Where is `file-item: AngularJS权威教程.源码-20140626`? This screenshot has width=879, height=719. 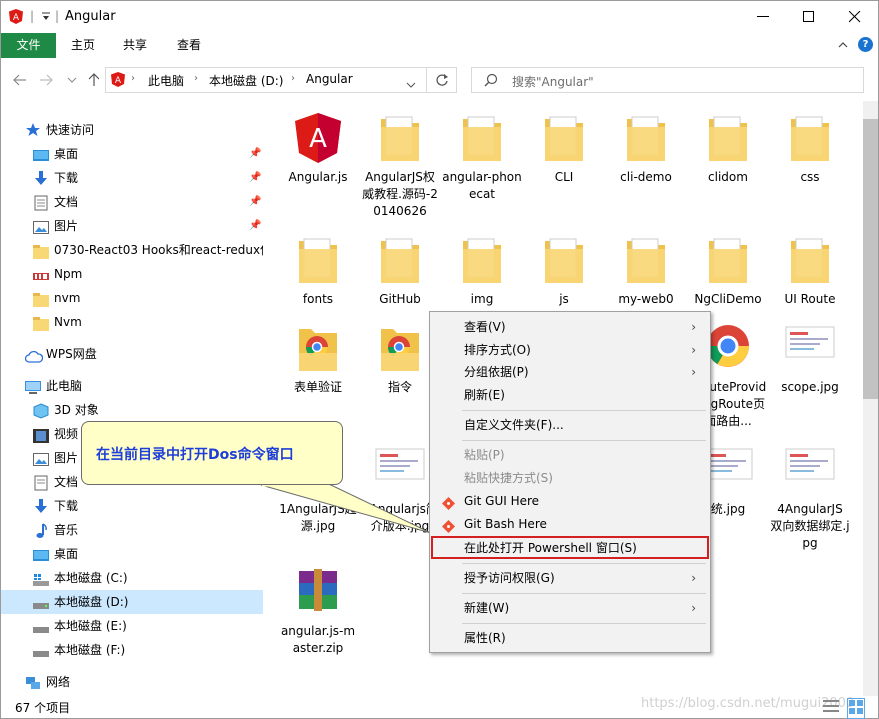
file-item: AngularJS权威教程.源码-20140626 is located at coordinates (400, 166).